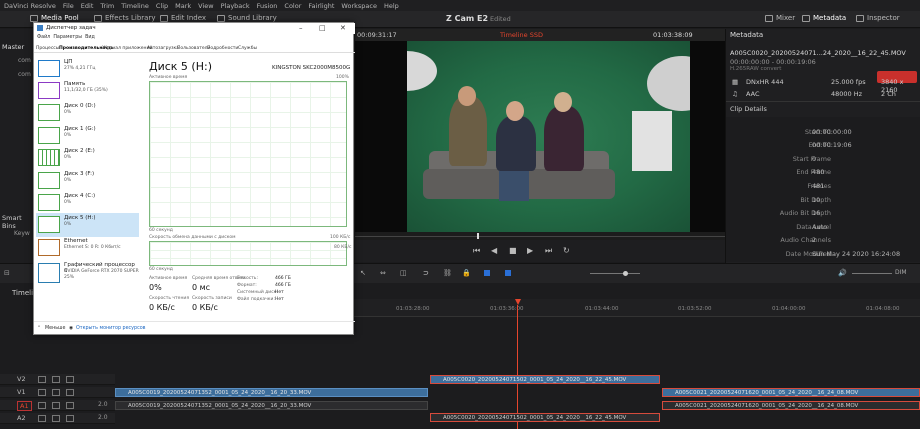 The width and height of the screenshot is (920, 429). What do you see at coordinates (301, 28) in the screenshot?
I see `minimize-icon: –` at bounding box center [301, 28].